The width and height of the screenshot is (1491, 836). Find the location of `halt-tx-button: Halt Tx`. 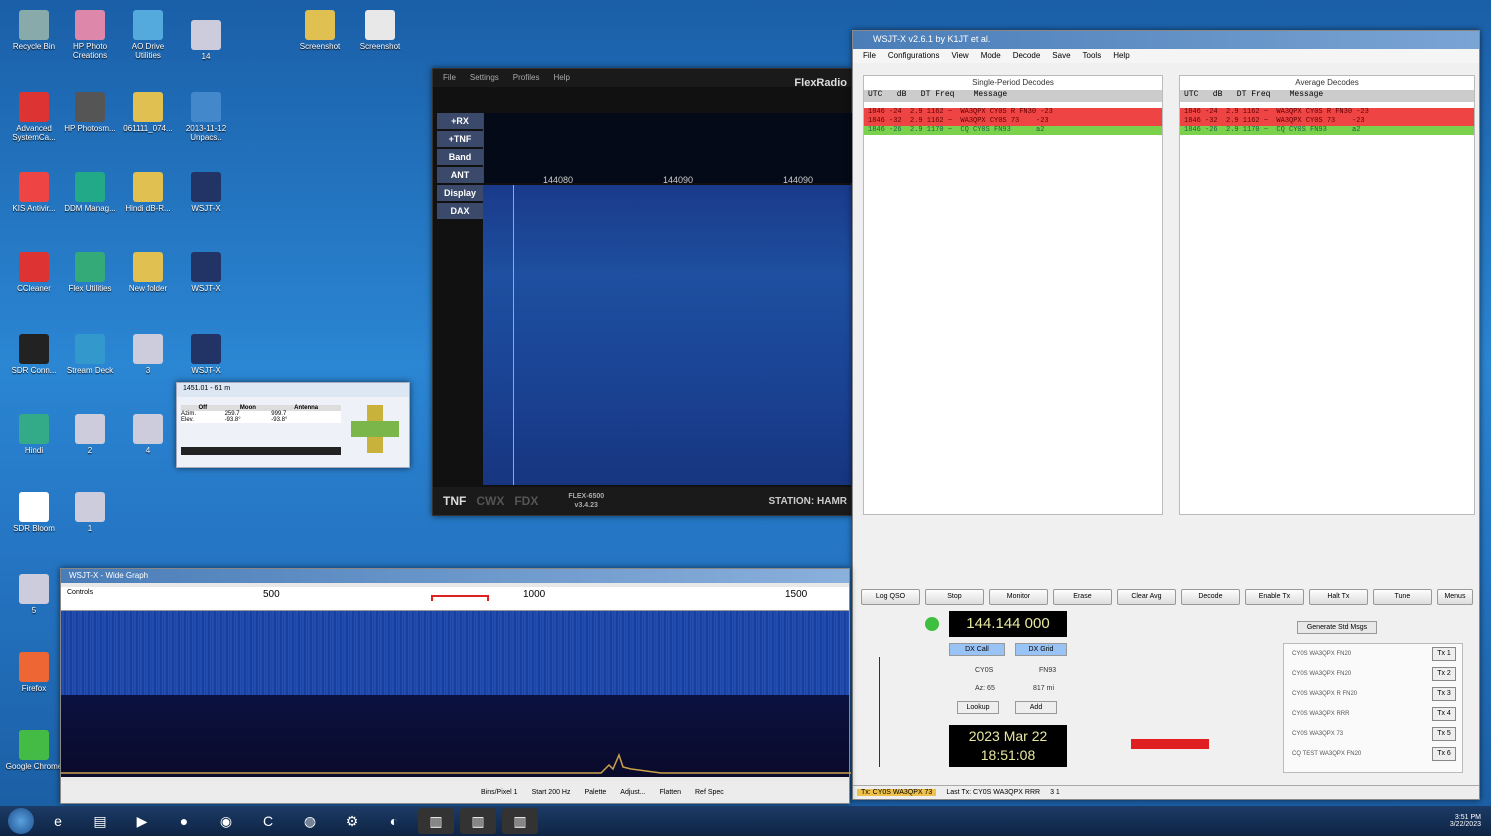

halt-tx-button: Halt Tx is located at coordinates (1338, 597).